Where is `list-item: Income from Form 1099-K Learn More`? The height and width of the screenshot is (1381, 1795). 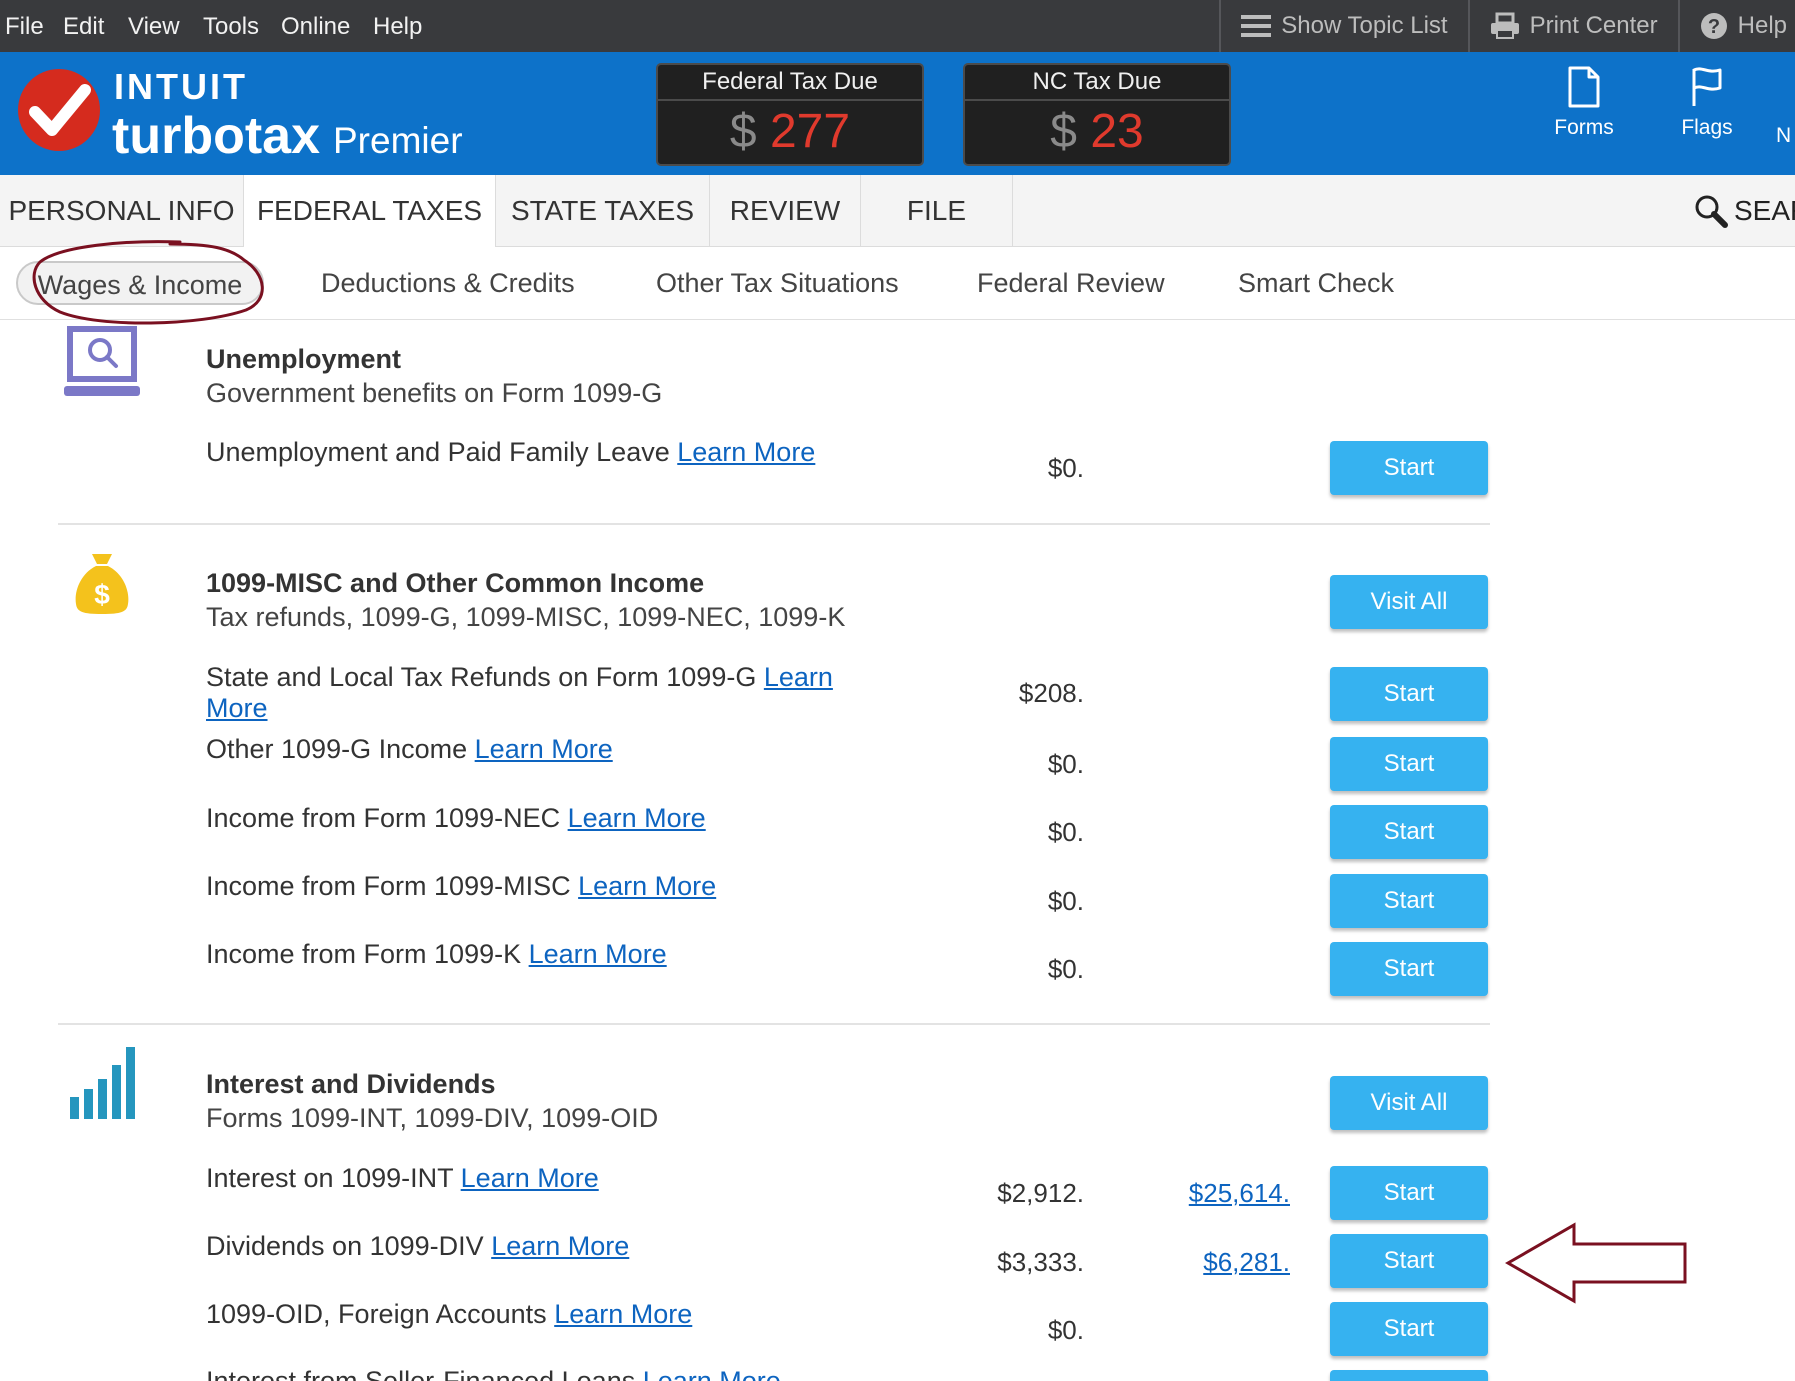 list-item: Income from Form 1099-K Learn More is located at coordinates (436, 954).